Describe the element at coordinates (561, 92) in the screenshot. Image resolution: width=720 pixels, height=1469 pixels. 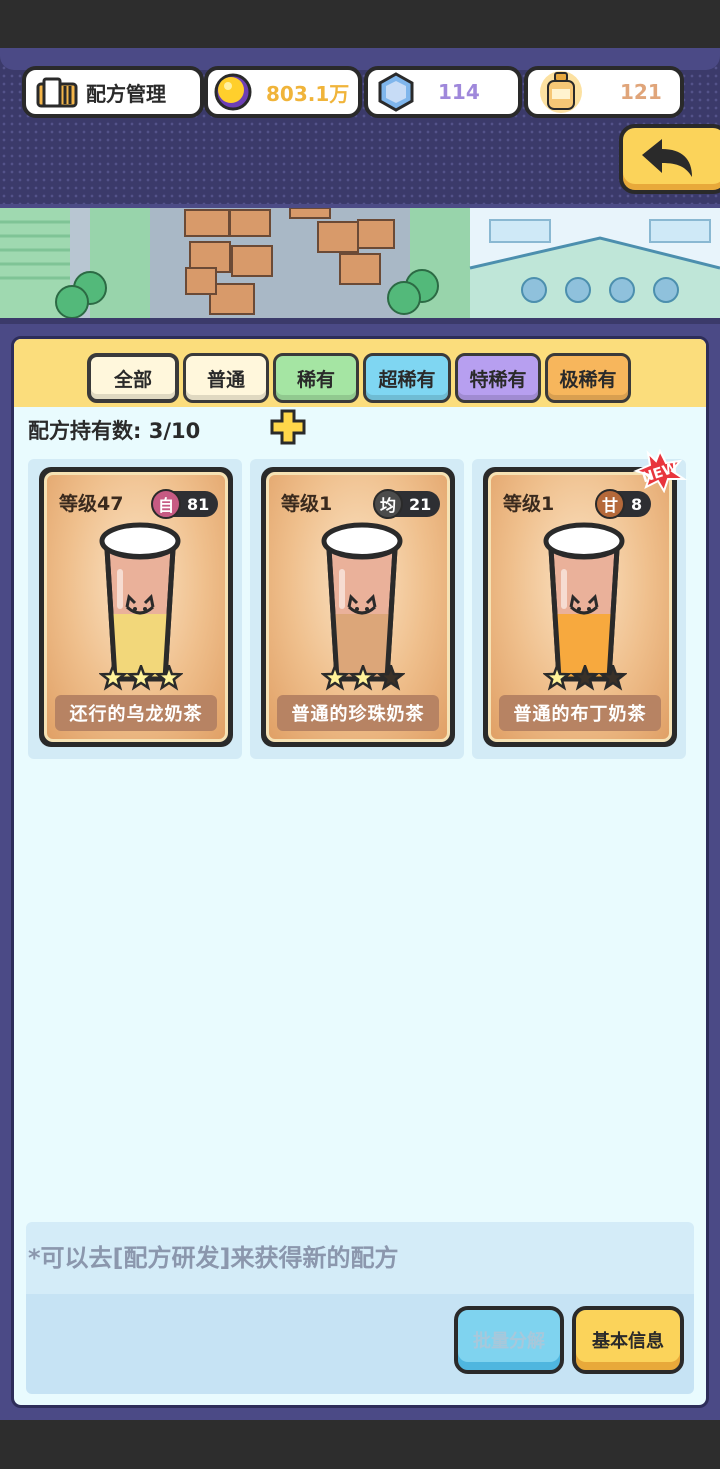
I see `bottle-icon` at that location.